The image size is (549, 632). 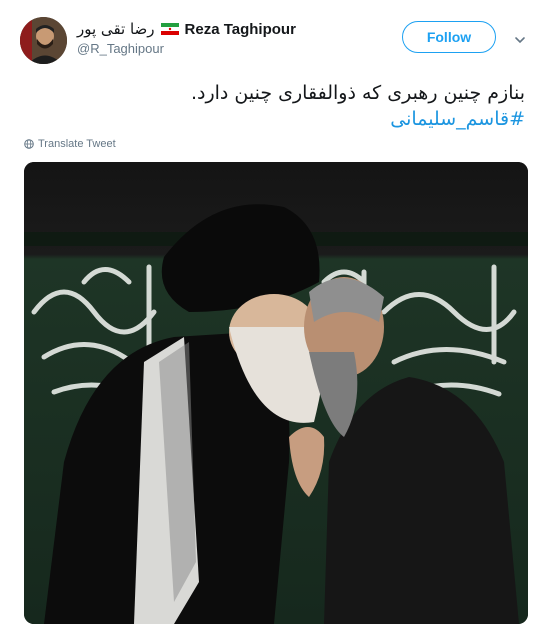 I want to click on translate-tweet-link: Translate Tweet, so click(x=70, y=144).